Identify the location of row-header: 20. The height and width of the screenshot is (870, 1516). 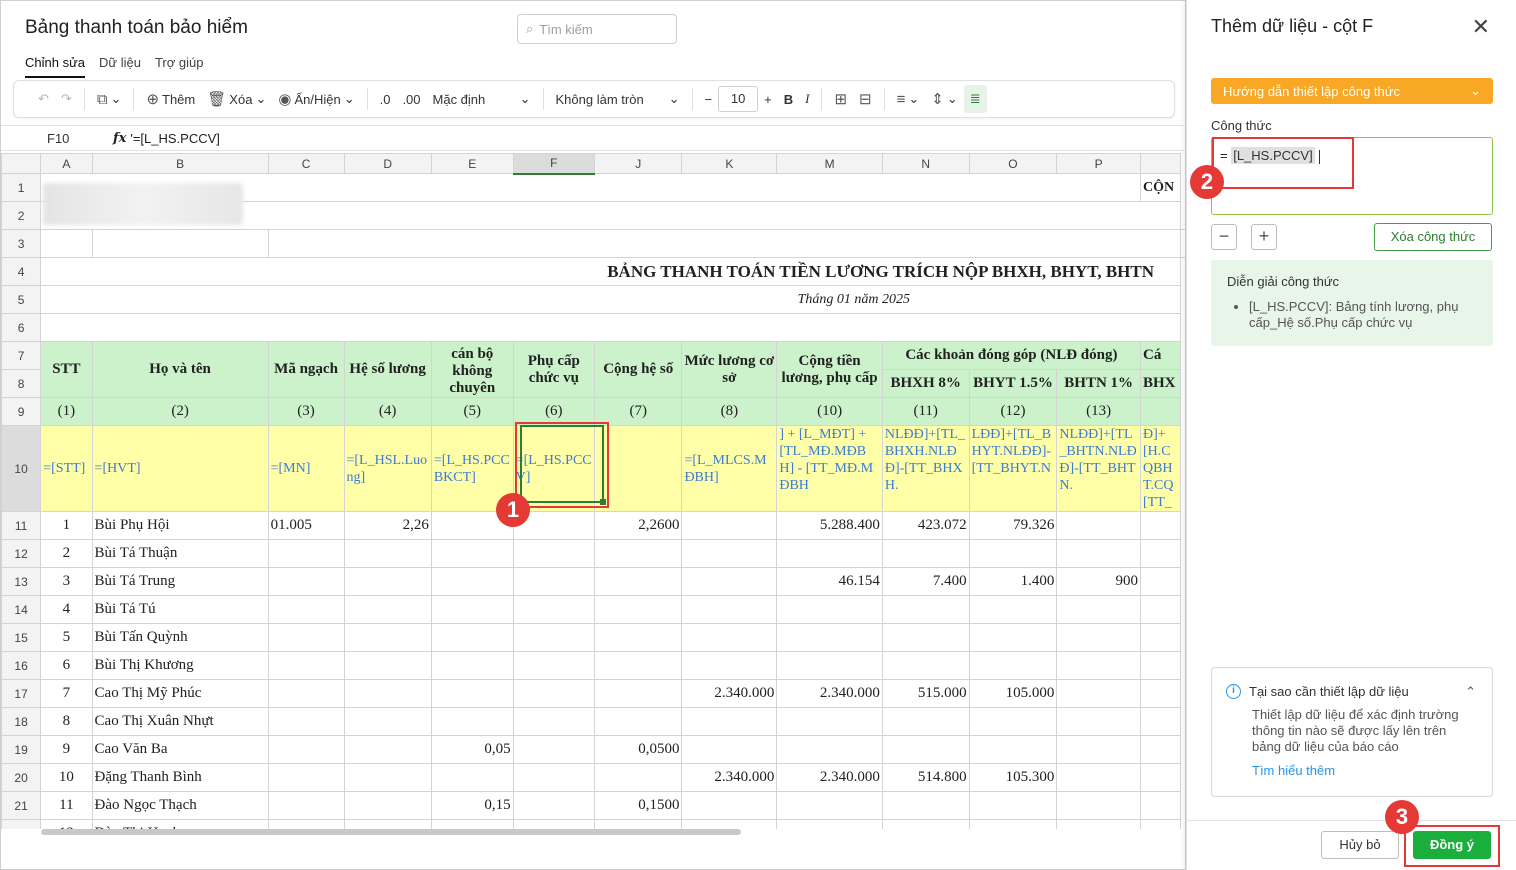
(21, 777).